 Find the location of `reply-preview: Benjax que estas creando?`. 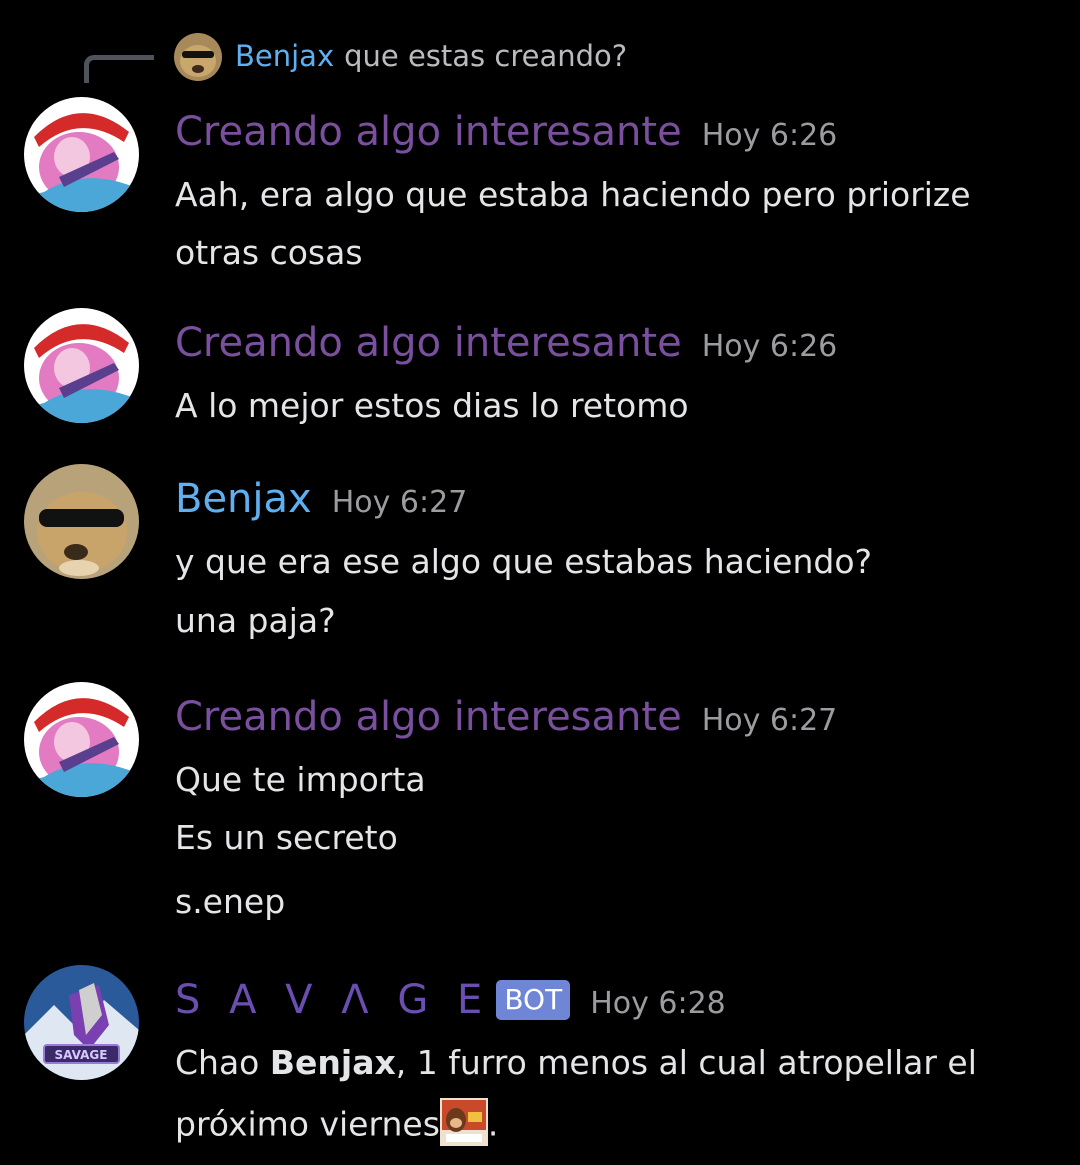

reply-preview: Benjax que estas creando? is located at coordinates (431, 56).